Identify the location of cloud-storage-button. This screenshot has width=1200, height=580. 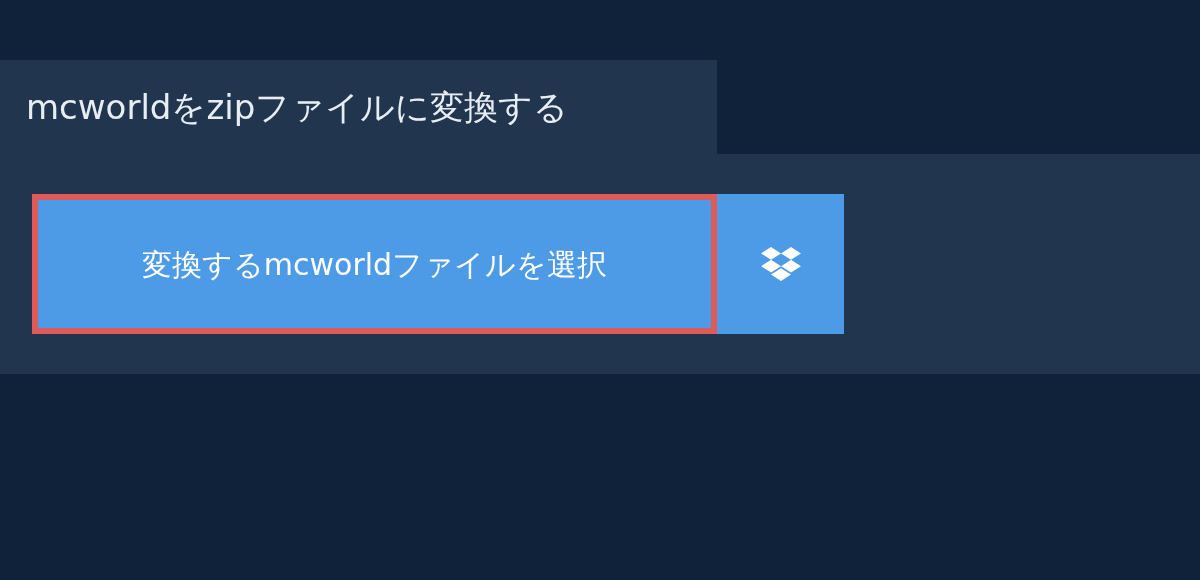
(780, 264).